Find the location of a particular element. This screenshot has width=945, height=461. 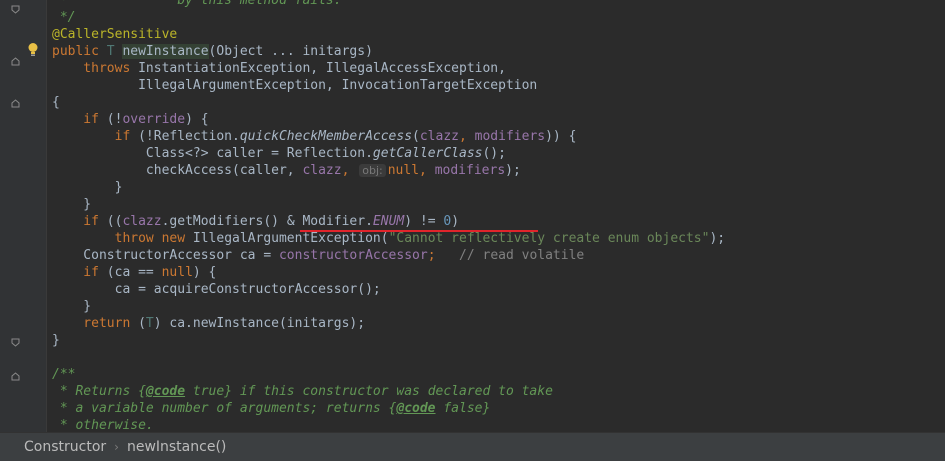

javadoc-text: false} is located at coordinates (463, 408).